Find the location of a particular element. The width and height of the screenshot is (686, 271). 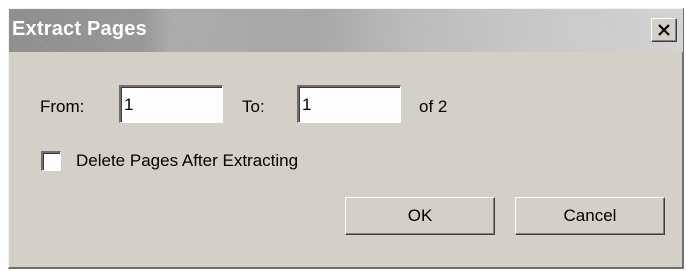

close-icon is located at coordinates (664, 30).